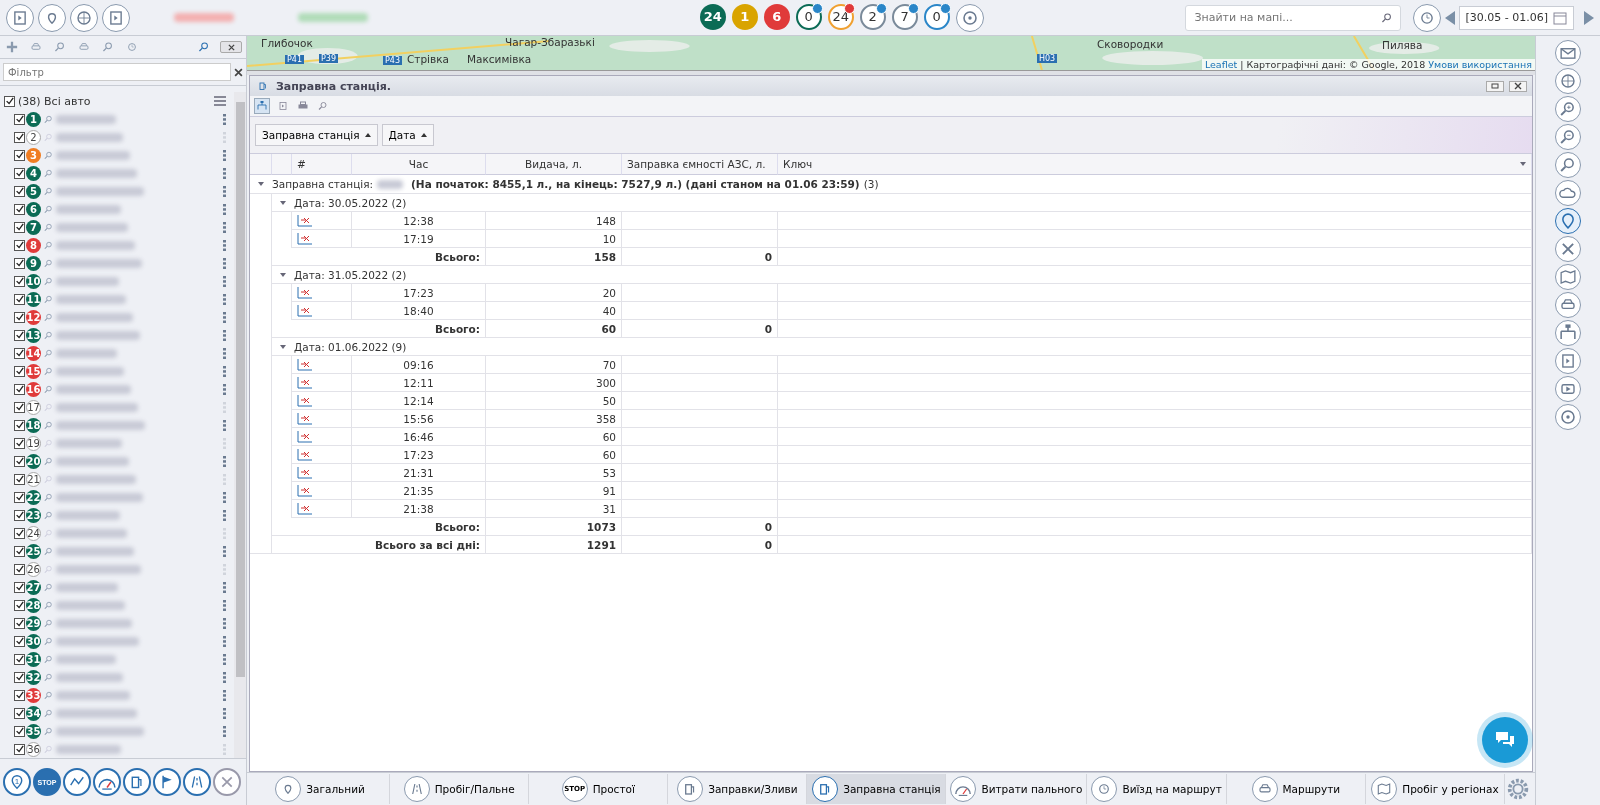 The height and width of the screenshot is (805, 1600). I want to click on tree-root-label: (38) Всі авто, so click(54, 101).